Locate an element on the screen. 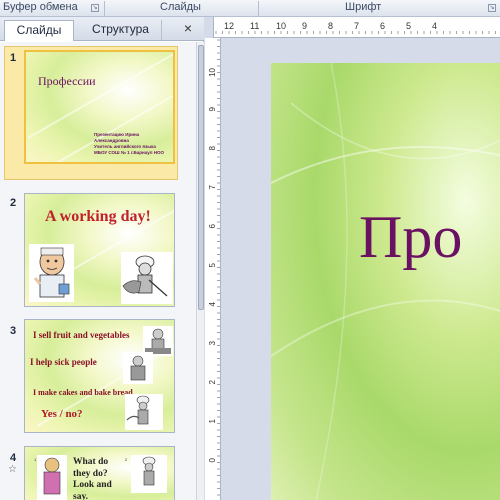 This screenshot has height=500, width=500. horizontal-ruler: 12 11 10 9 8 7 6 5 4 is located at coordinates (356, 27).